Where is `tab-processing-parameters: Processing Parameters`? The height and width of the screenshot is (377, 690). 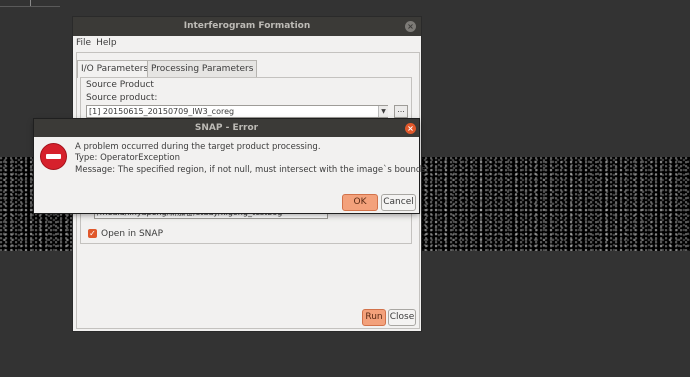
tab-processing-parameters: Processing Parameters is located at coordinates (202, 68).